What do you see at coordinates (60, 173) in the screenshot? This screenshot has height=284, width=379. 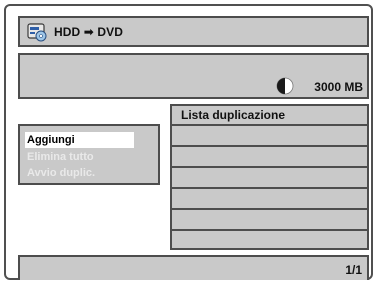 I see `menu-item-avvio-duplic: Avvio duplic.` at bounding box center [60, 173].